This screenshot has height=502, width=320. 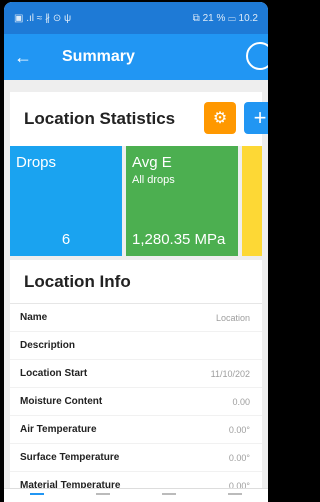 I want to click on info-row: Name Location, so click(x=136, y=318).